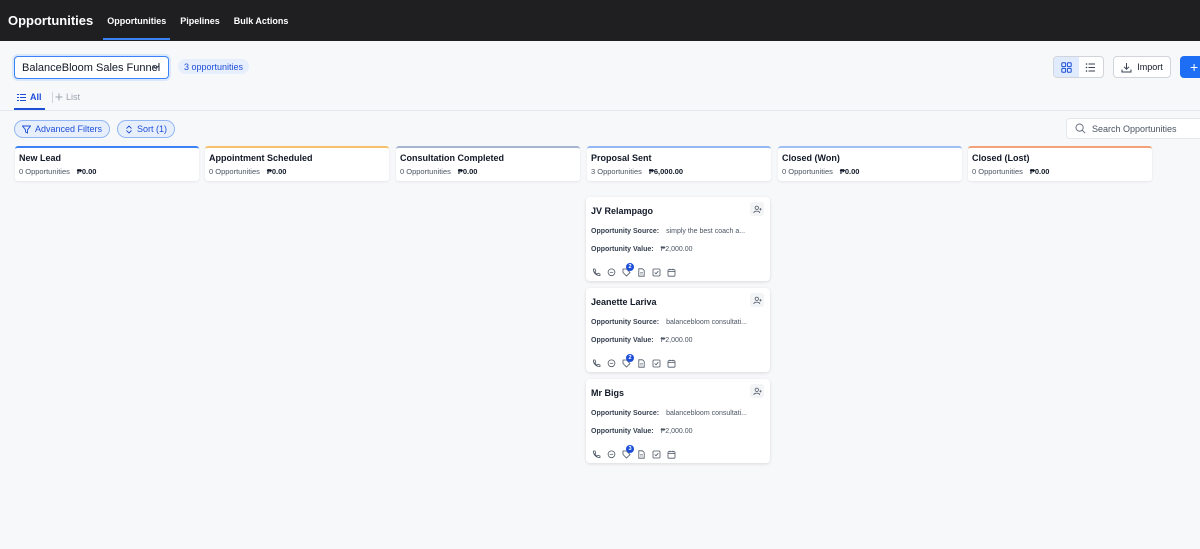  What do you see at coordinates (29, 98) in the screenshot?
I see `tab-all: All` at bounding box center [29, 98].